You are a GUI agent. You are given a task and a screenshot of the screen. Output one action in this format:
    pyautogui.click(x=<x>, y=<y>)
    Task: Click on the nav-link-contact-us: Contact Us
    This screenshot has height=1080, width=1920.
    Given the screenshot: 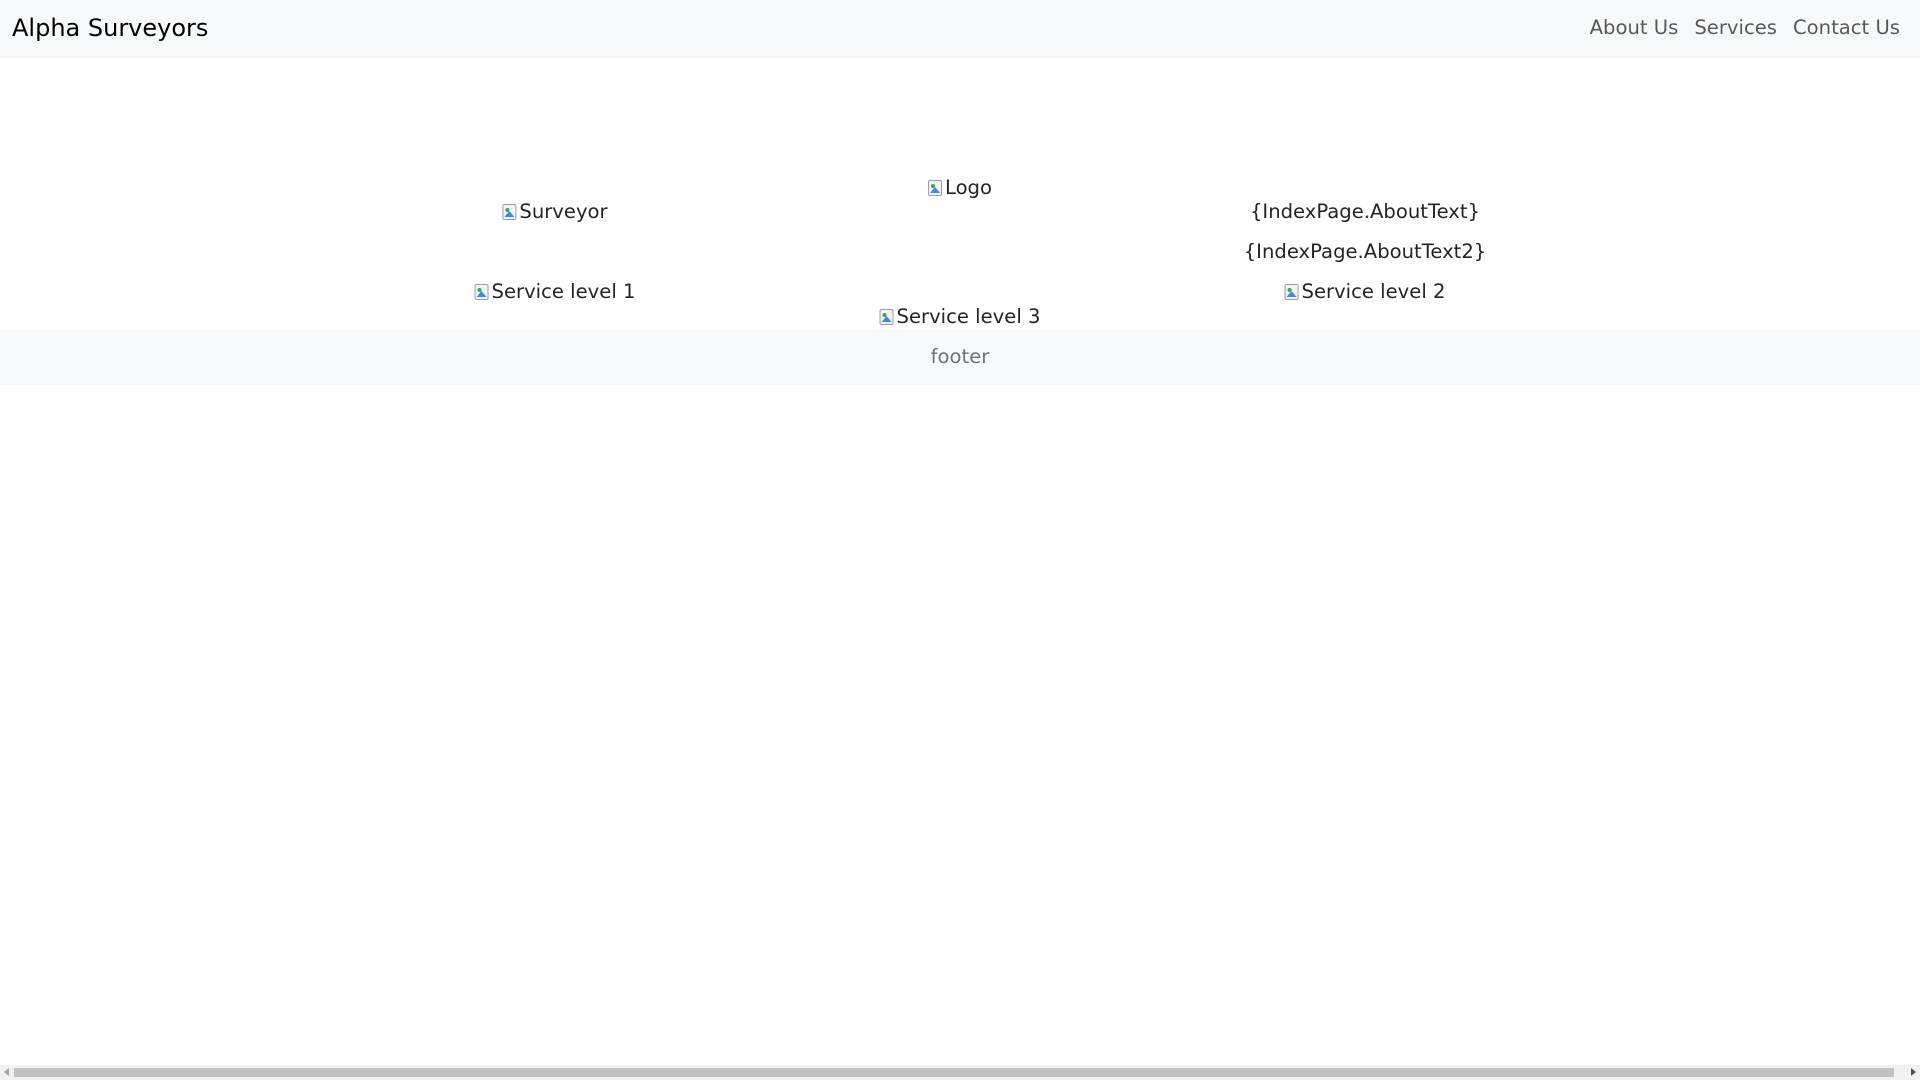 What is the action you would take?
    pyautogui.click(x=1846, y=28)
    